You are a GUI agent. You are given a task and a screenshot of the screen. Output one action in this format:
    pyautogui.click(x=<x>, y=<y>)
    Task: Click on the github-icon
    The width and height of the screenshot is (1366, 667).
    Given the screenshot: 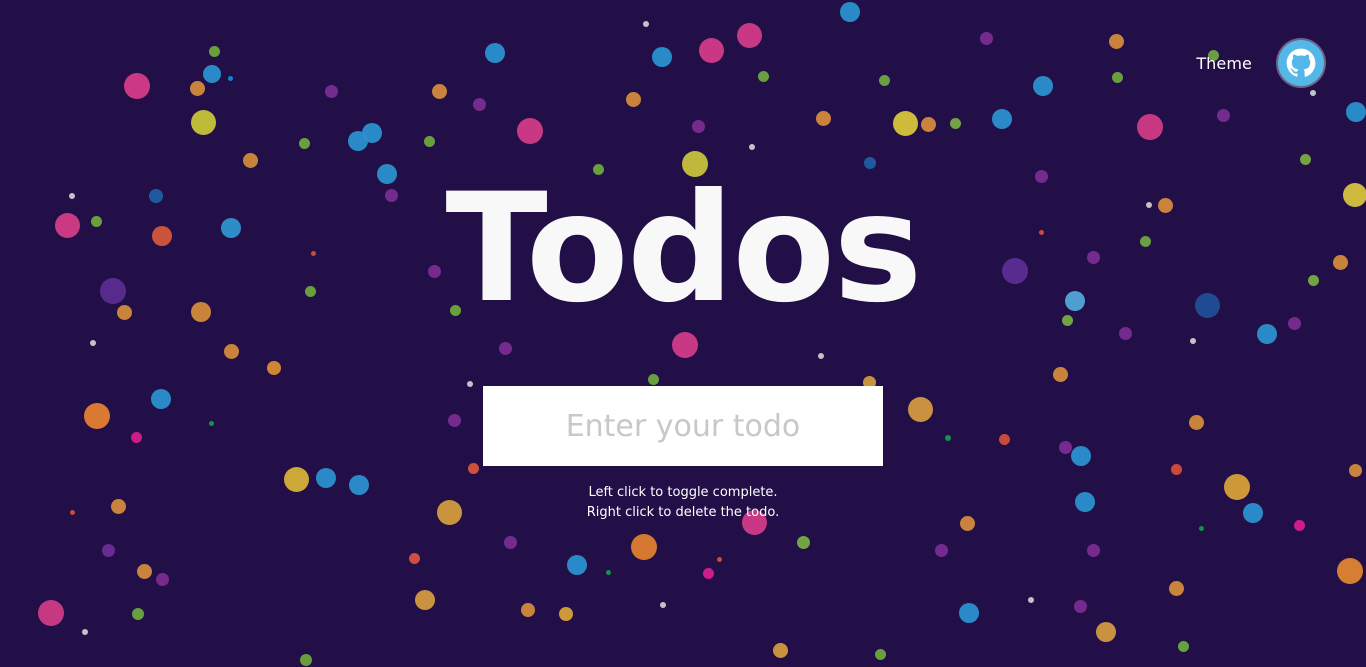 What is the action you would take?
    pyautogui.click(x=1301, y=62)
    